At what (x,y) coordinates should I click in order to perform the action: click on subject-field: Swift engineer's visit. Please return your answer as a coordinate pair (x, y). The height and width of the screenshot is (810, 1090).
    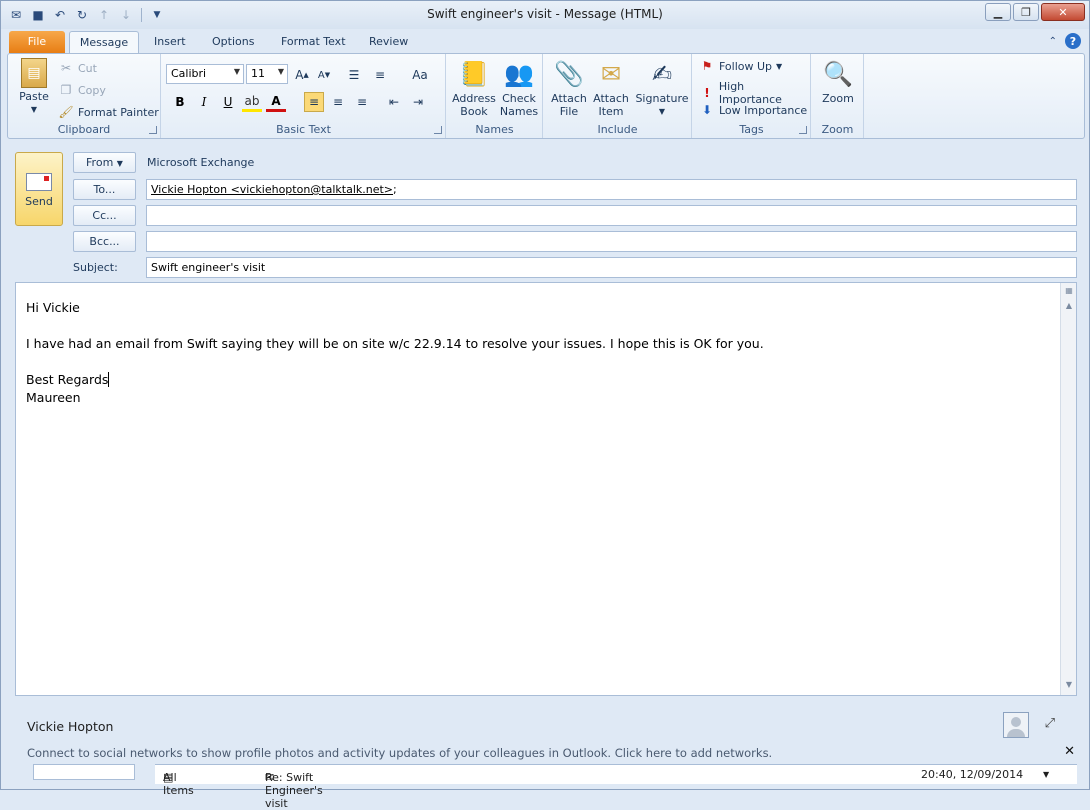
    Looking at the image, I should click on (611, 267).